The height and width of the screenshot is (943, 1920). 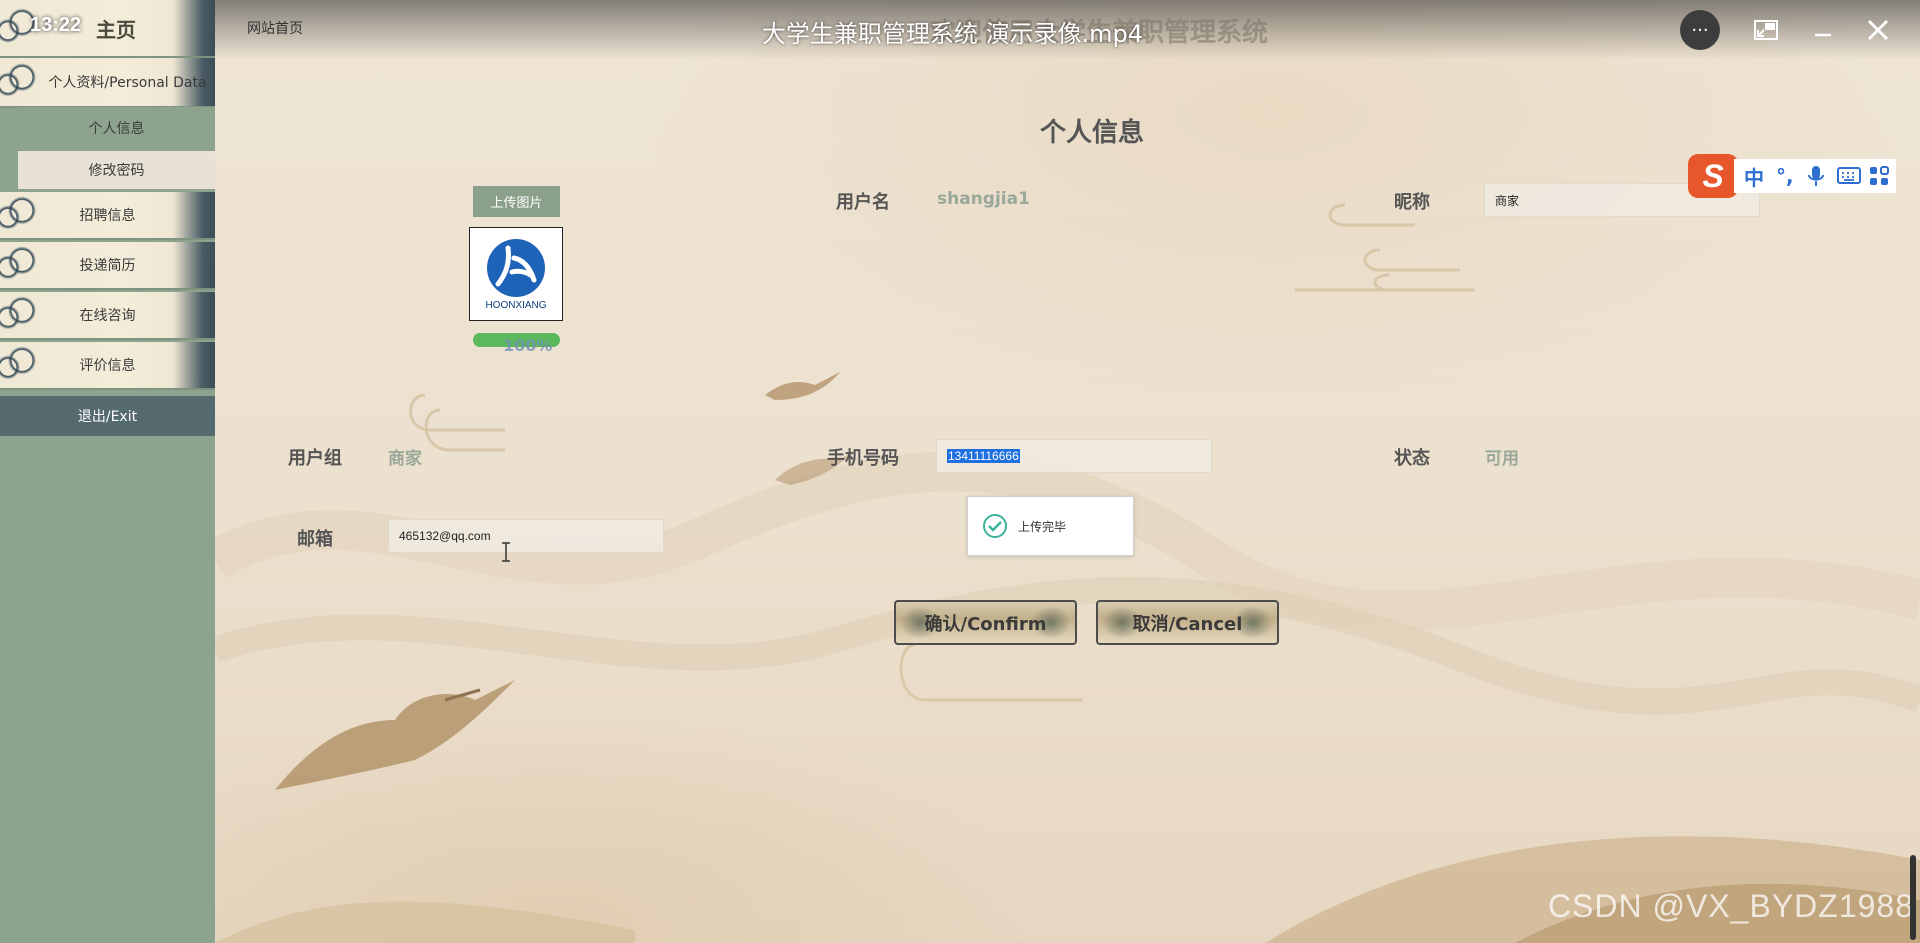 I want to click on sidebar-subitem-profile: 个人信息, so click(x=116, y=128).